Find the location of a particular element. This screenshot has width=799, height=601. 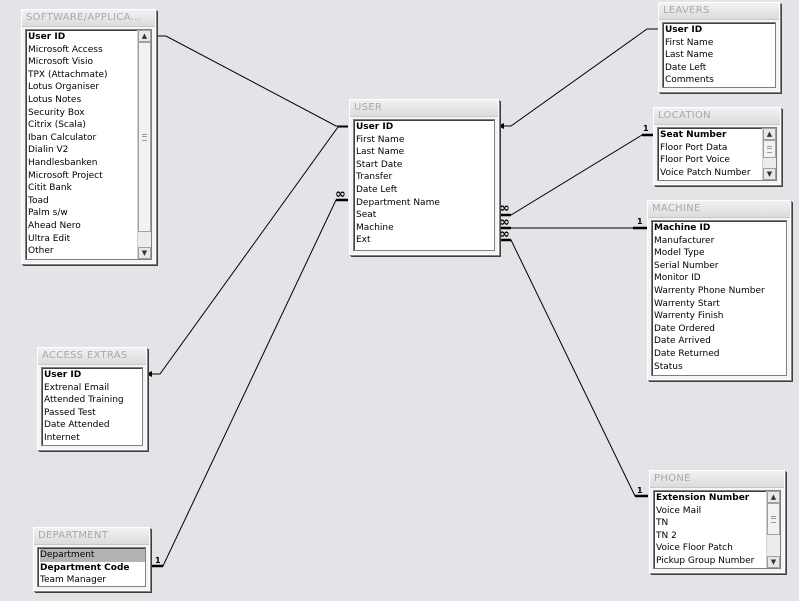

field-row: Seat Number is located at coordinates (710, 135).